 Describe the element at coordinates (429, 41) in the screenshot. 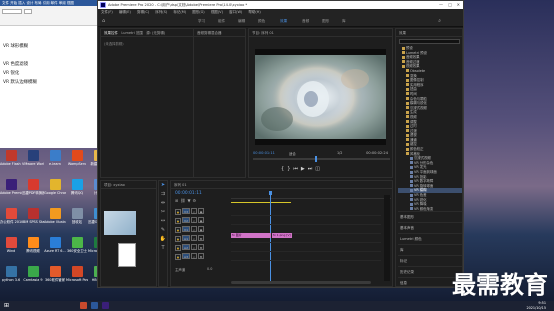

I see `effects-search-input` at that location.